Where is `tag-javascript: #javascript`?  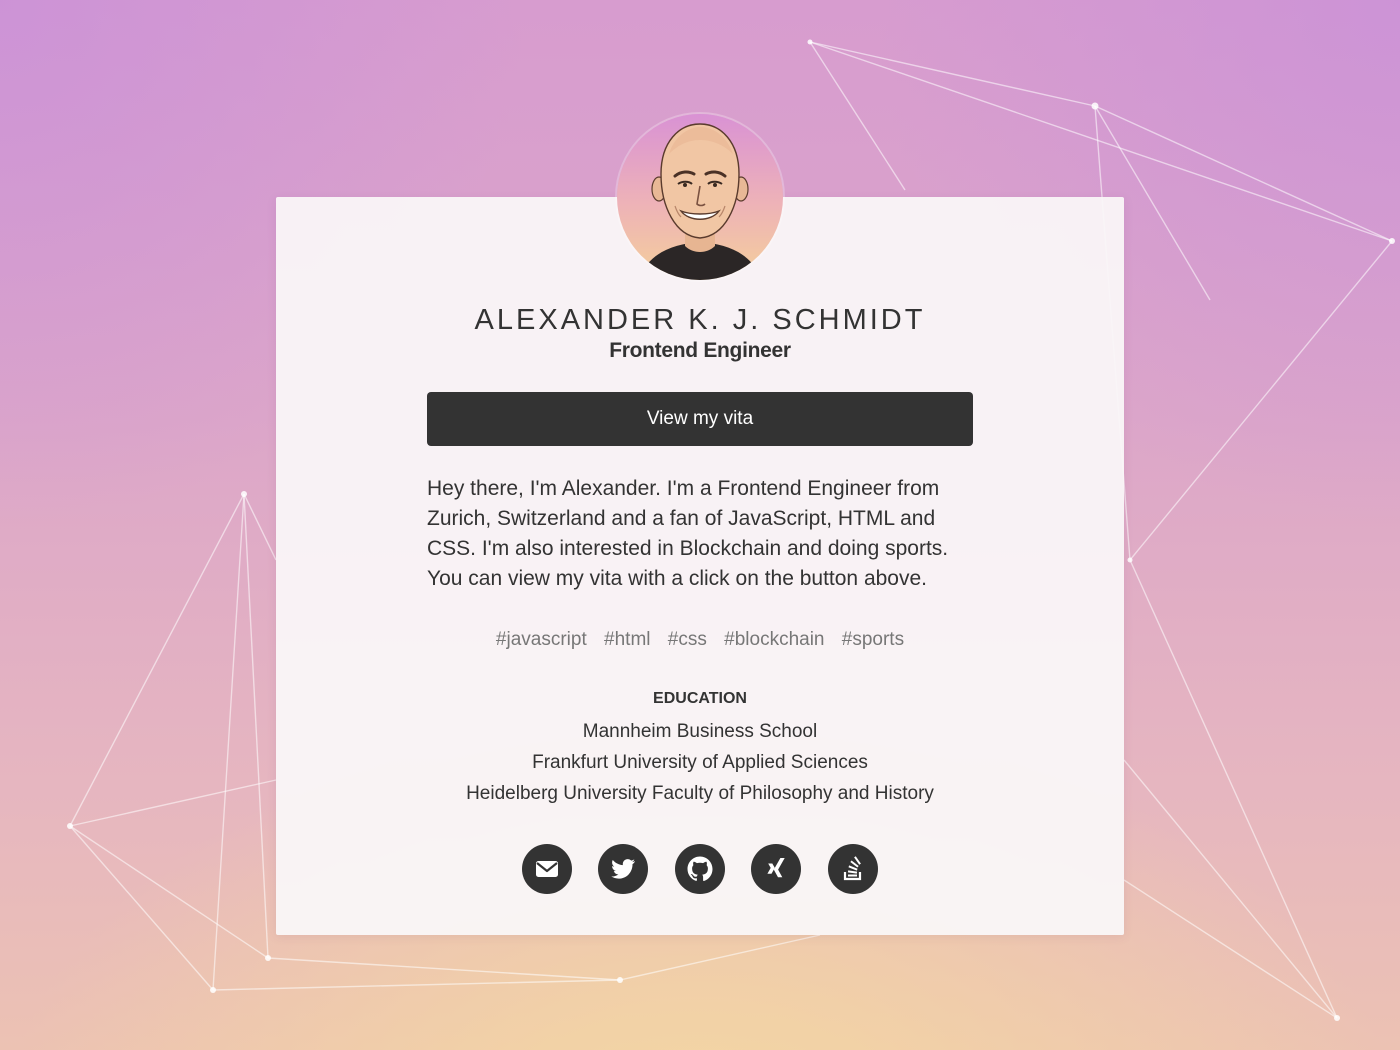
tag-javascript: #javascript is located at coordinates (541, 639).